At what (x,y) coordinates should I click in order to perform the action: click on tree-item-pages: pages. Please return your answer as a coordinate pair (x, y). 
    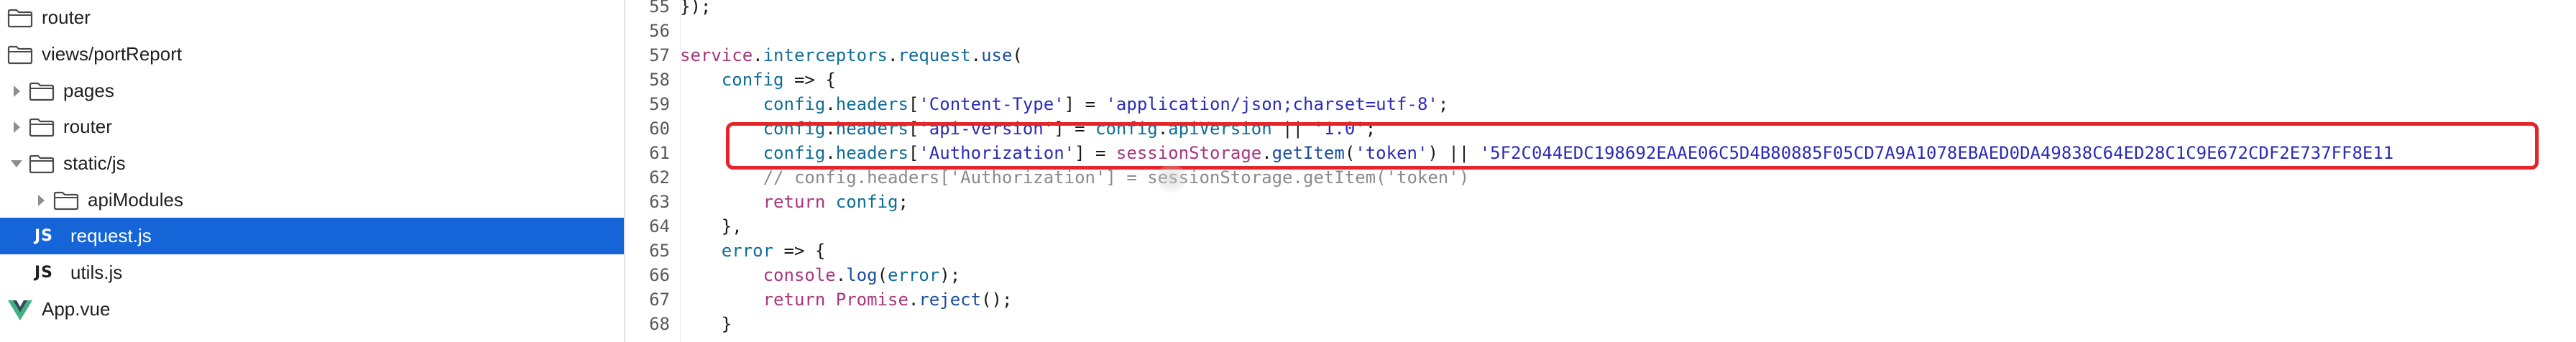
    Looking at the image, I should click on (312, 91).